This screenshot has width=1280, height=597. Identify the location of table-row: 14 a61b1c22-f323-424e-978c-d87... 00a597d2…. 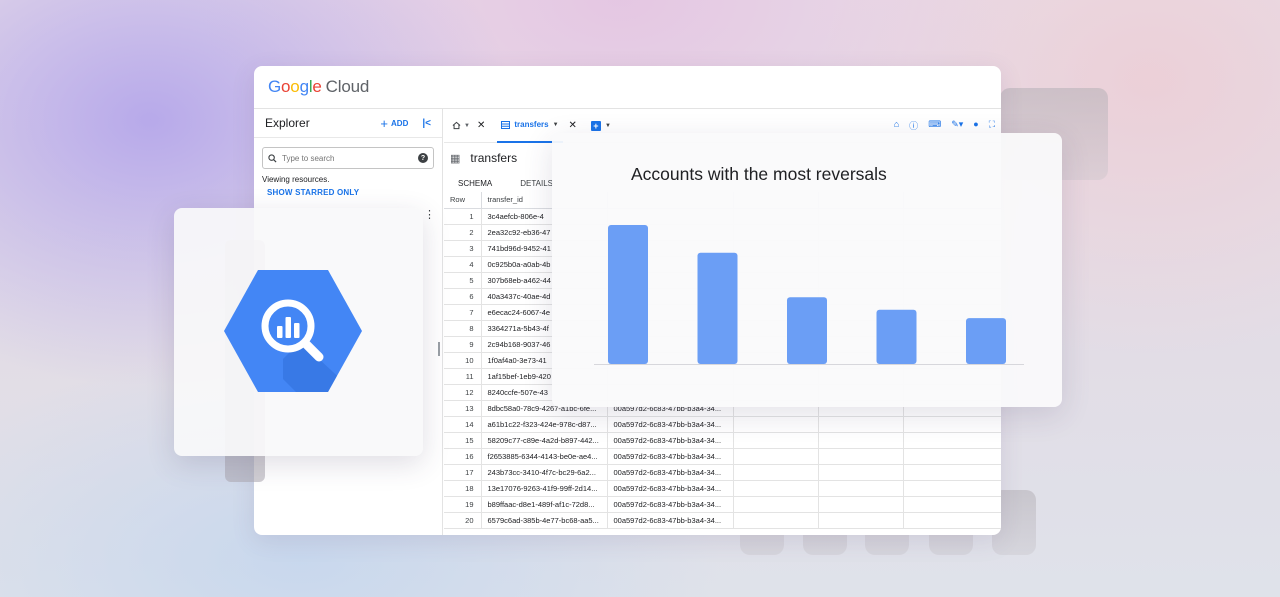
(722, 424).